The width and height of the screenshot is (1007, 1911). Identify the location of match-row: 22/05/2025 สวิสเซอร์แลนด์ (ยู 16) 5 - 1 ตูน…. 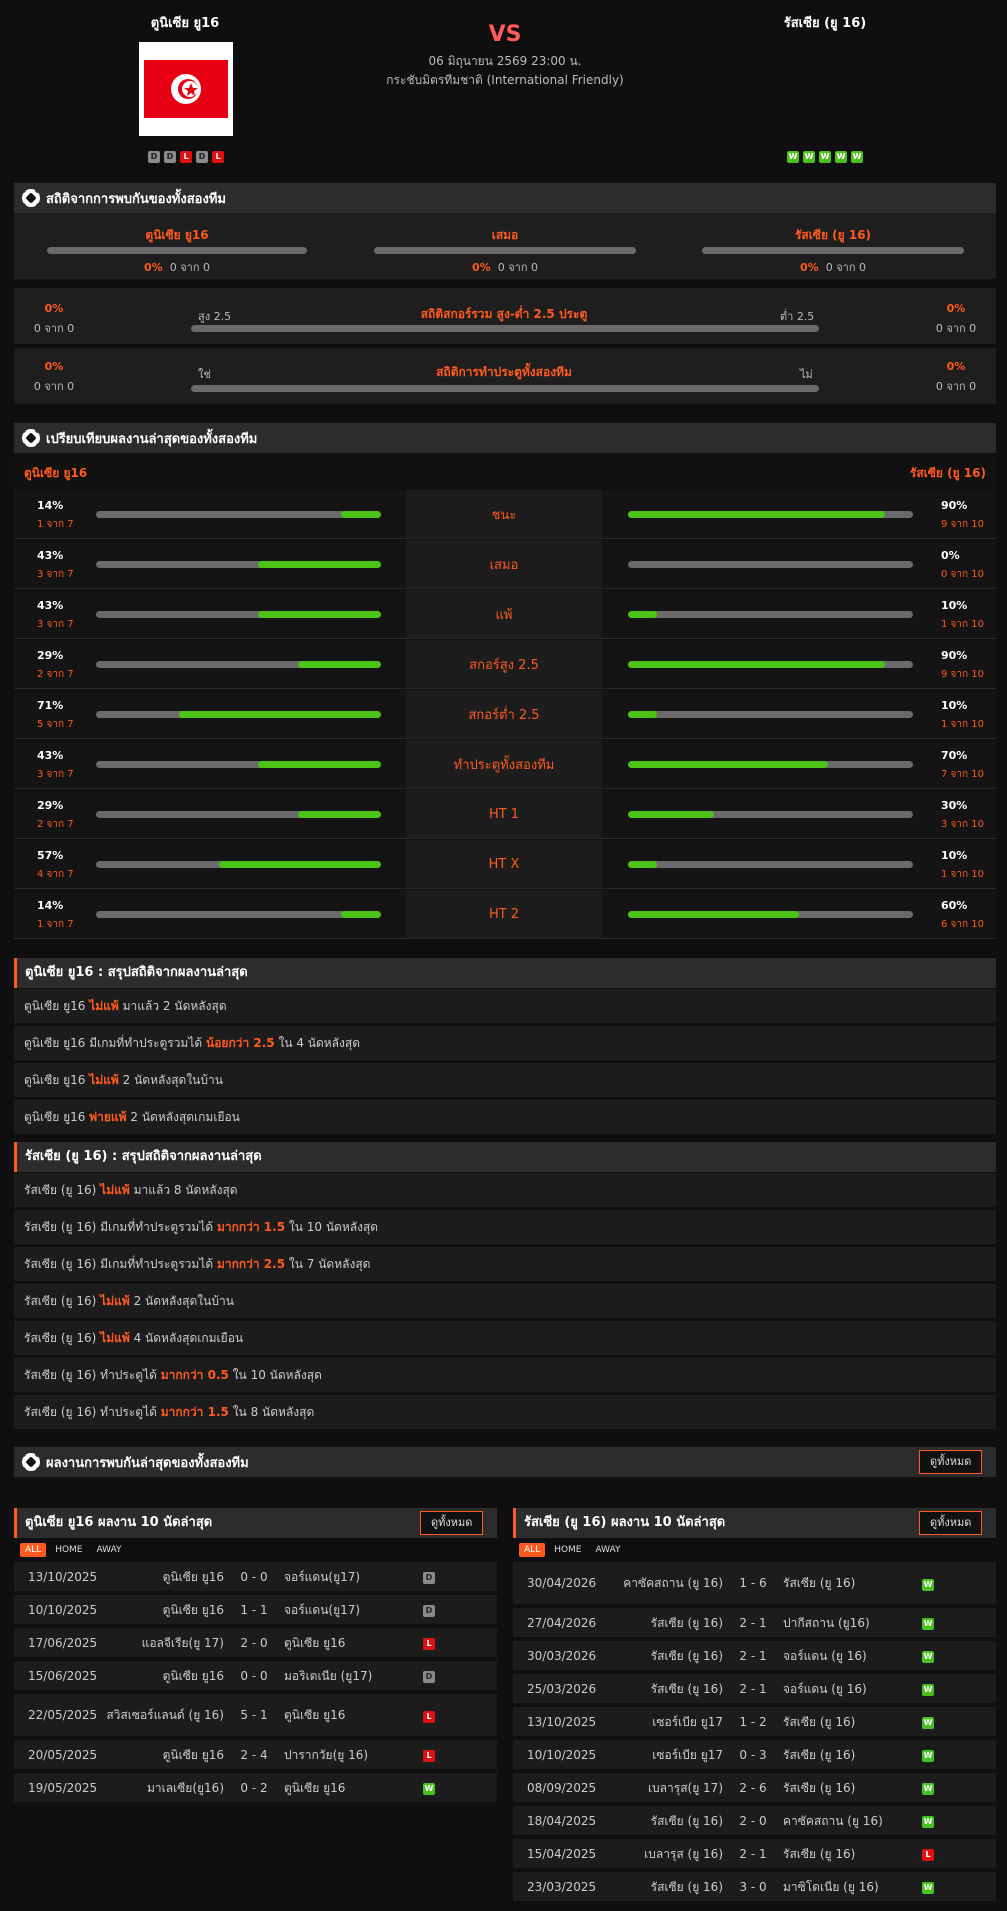
(255, 1716).